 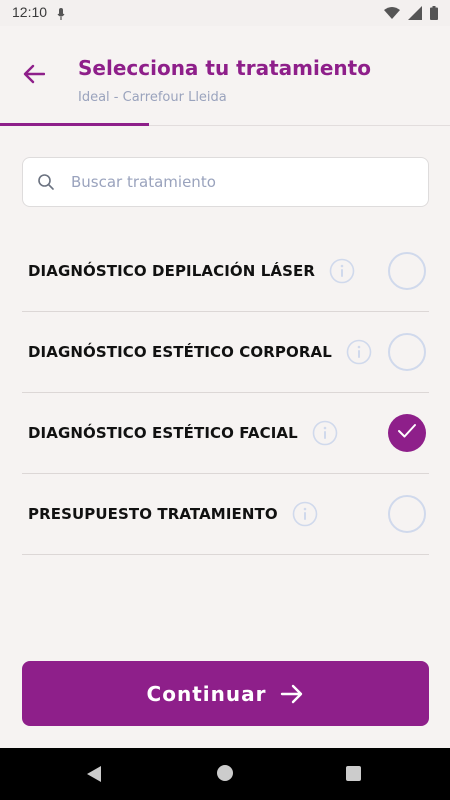 What do you see at coordinates (94, 776) in the screenshot?
I see `nav-back-icon` at bounding box center [94, 776].